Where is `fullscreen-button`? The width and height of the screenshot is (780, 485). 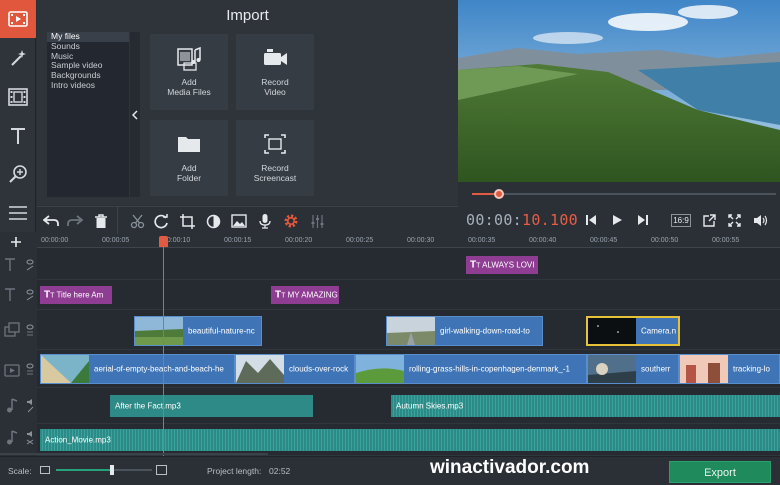
fullscreen-button is located at coordinates (734, 220).